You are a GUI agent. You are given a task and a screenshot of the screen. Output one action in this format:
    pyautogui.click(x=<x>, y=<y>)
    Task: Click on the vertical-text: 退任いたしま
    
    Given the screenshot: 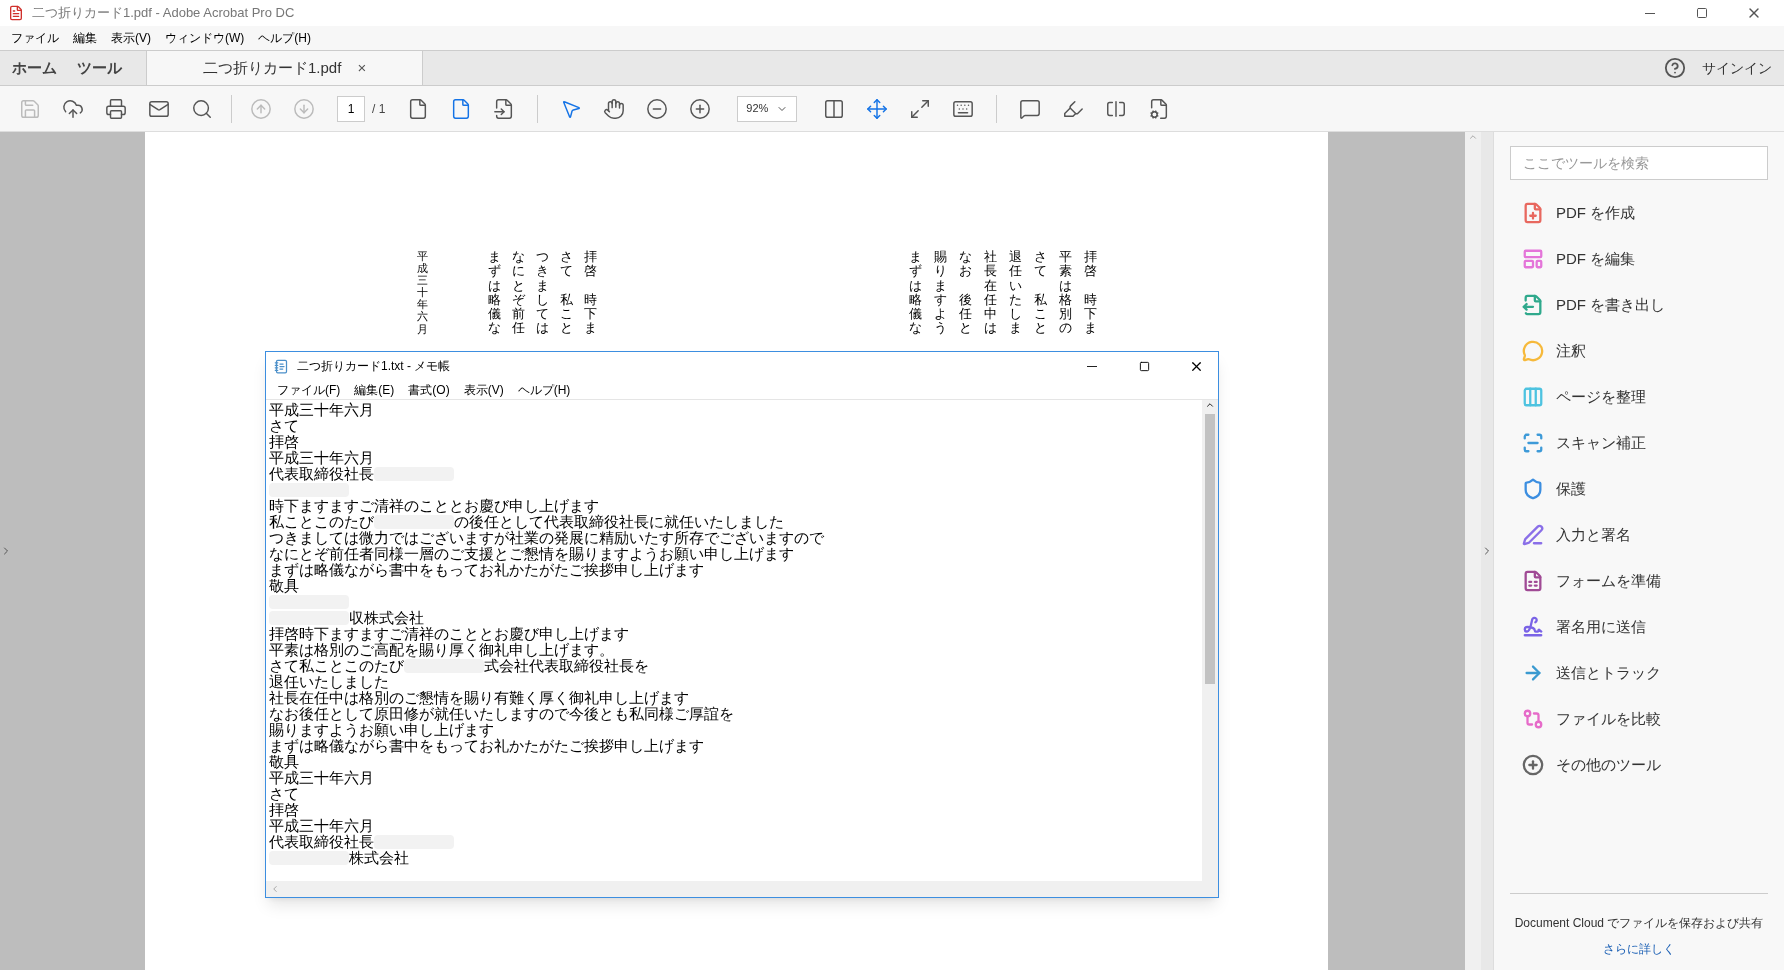 What is the action you would take?
    pyautogui.click(x=1015, y=293)
    